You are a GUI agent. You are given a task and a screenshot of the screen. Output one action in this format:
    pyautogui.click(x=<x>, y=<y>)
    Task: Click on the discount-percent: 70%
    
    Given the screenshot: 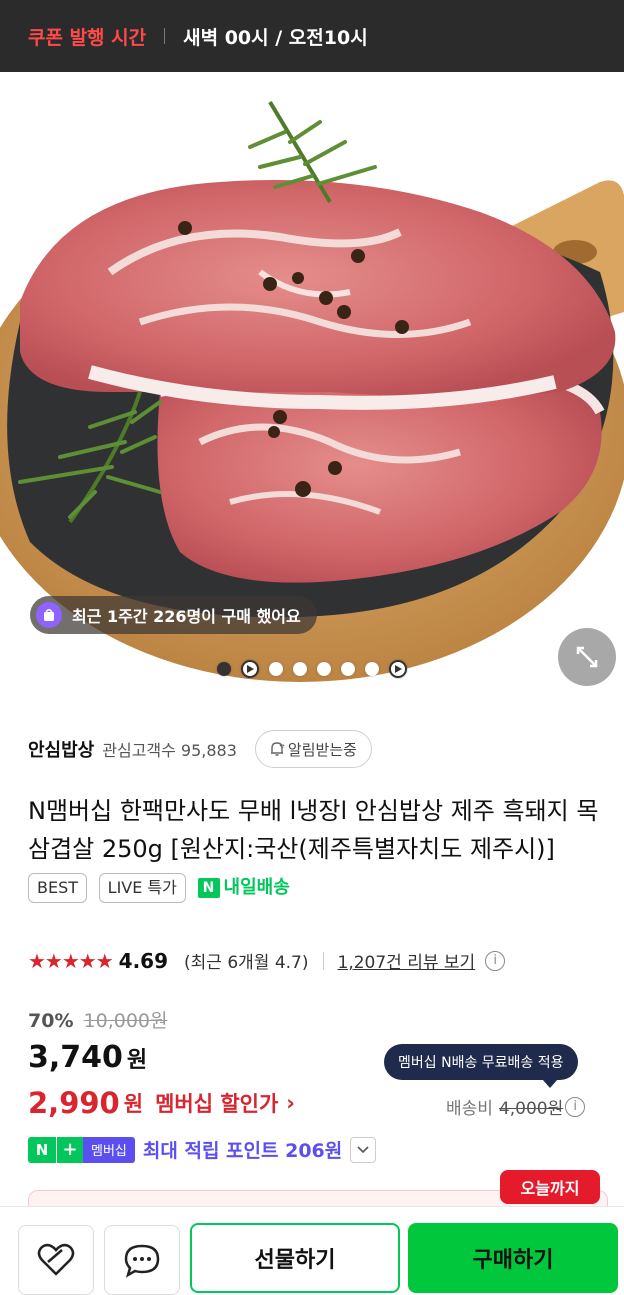 What is the action you would take?
    pyautogui.click(x=51, y=1021)
    